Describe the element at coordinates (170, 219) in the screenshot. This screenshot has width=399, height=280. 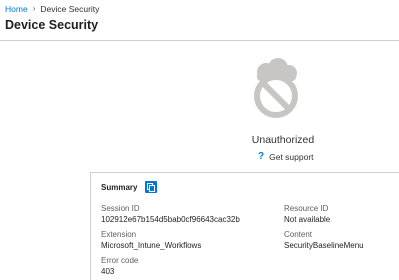
I see `session-id-value: 102912e67b154d5bab0cf96643cac32b` at that location.